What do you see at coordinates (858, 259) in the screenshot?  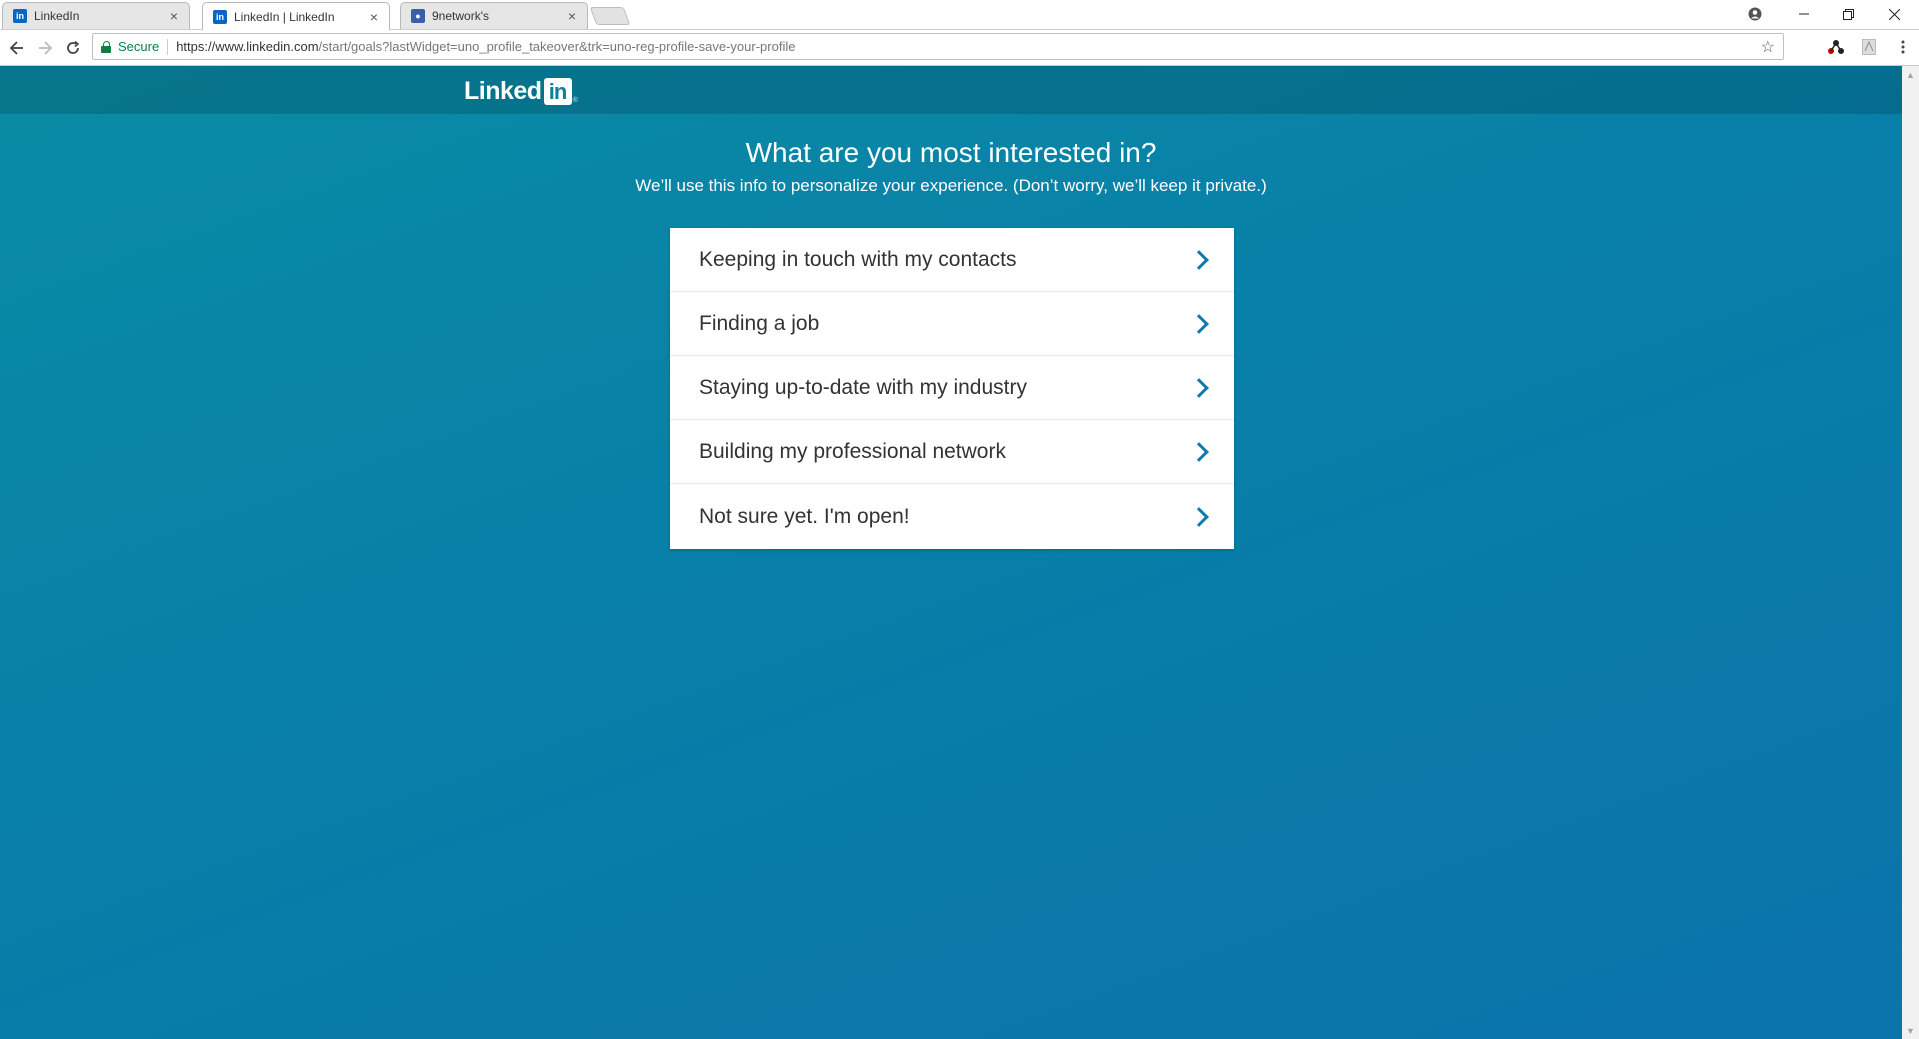 I see `option-label: Keeping in touch with my contacts` at bounding box center [858, 259].